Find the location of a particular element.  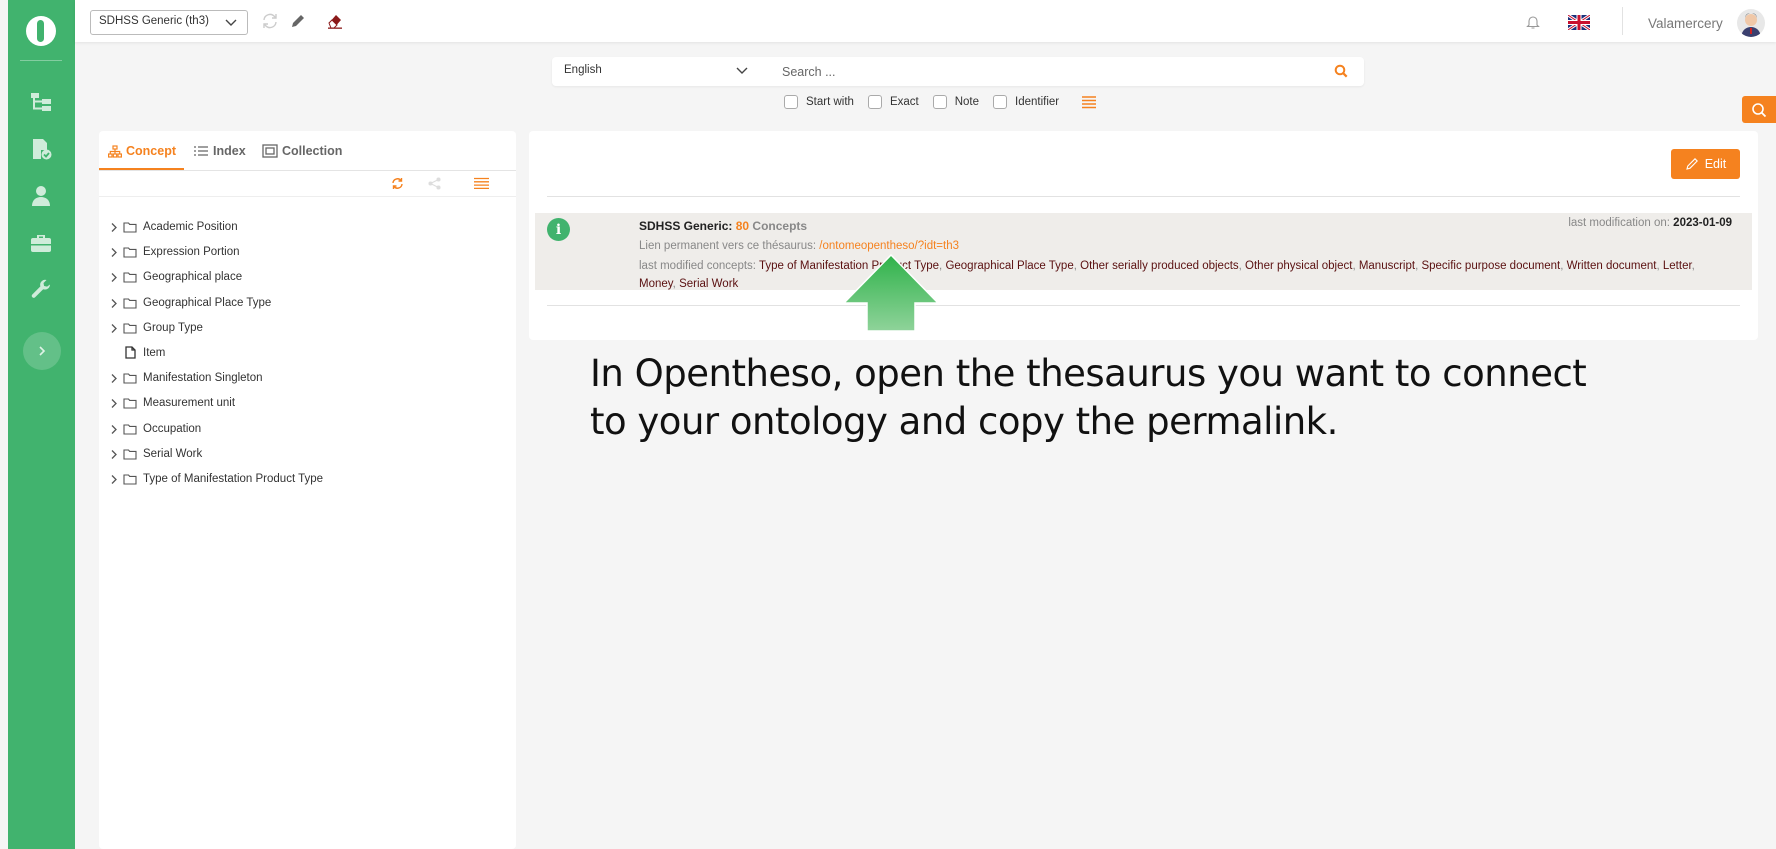

user-icon is located at coordinates (41, 196).